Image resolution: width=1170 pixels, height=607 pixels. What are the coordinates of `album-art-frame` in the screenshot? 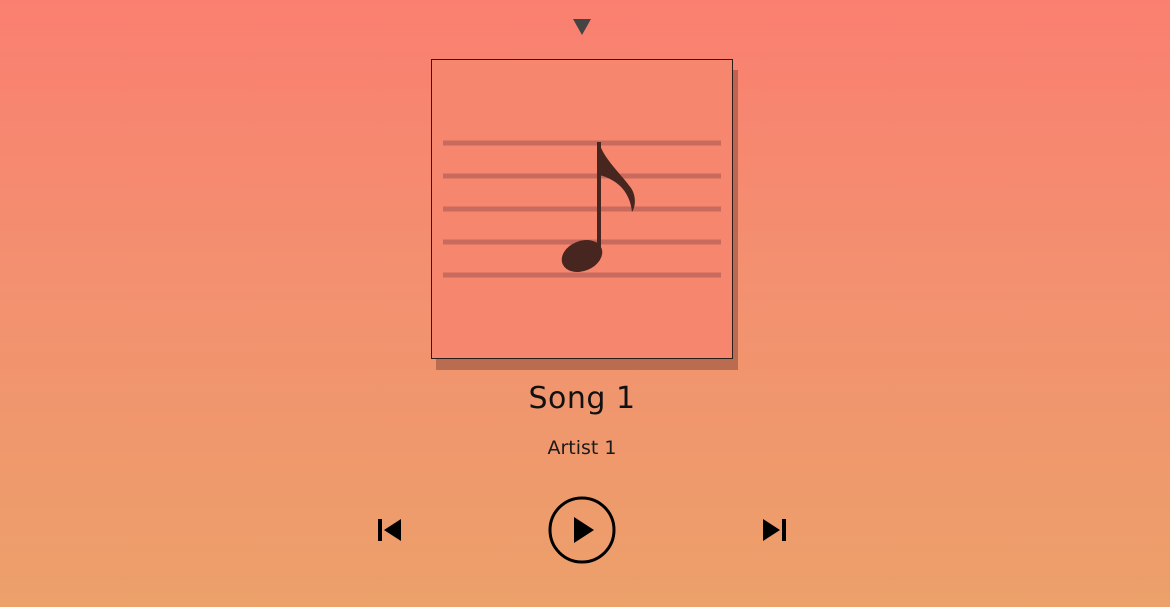 It's located at (582, 209).